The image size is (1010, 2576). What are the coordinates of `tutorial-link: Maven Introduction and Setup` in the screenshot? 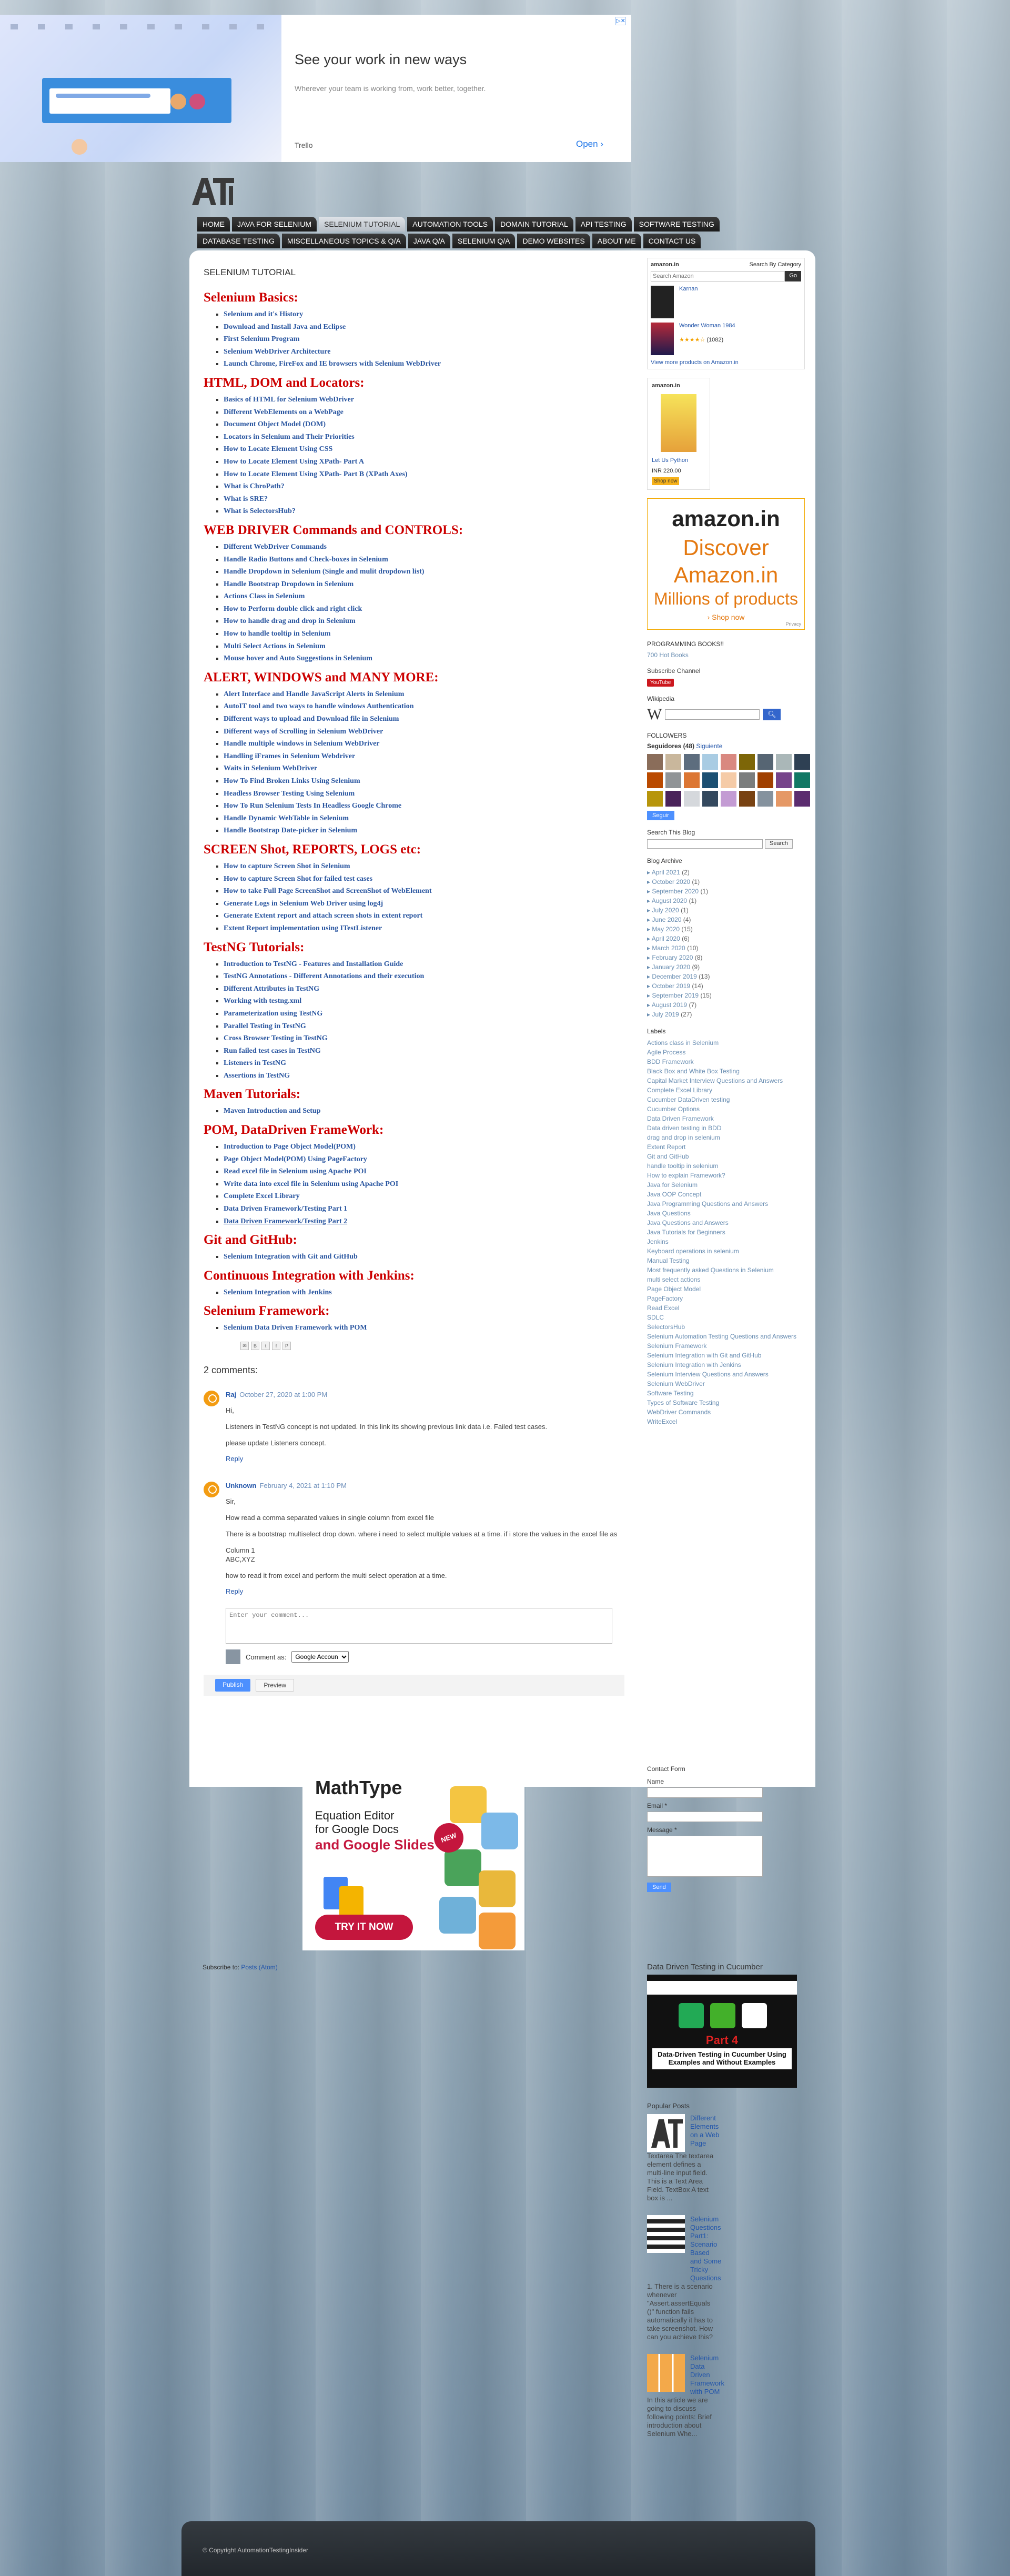 It's located at (272, 1111).